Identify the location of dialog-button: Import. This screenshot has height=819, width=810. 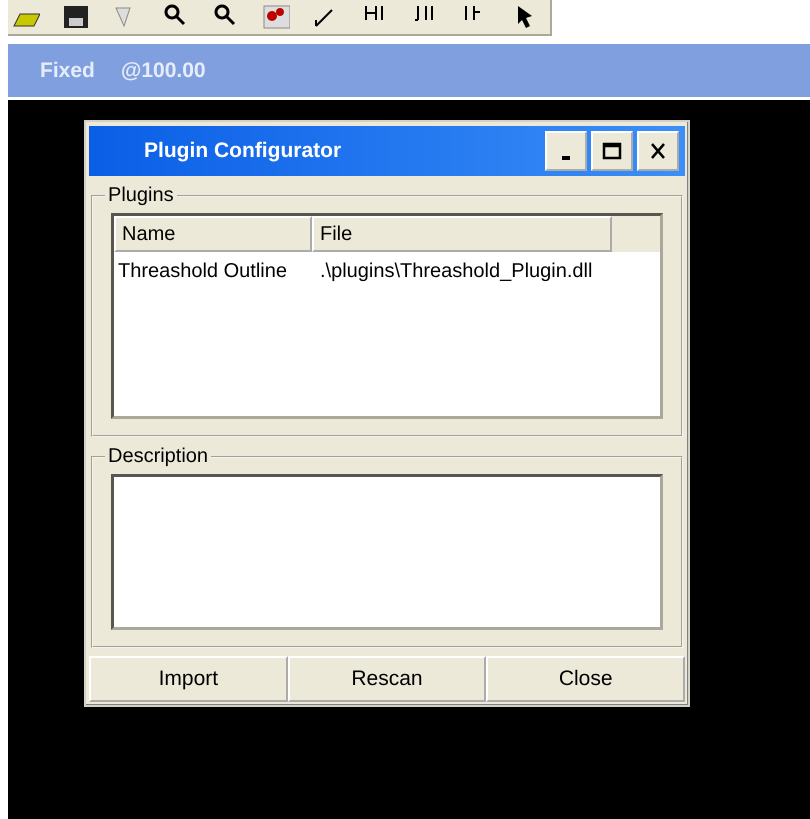
(188, 679).